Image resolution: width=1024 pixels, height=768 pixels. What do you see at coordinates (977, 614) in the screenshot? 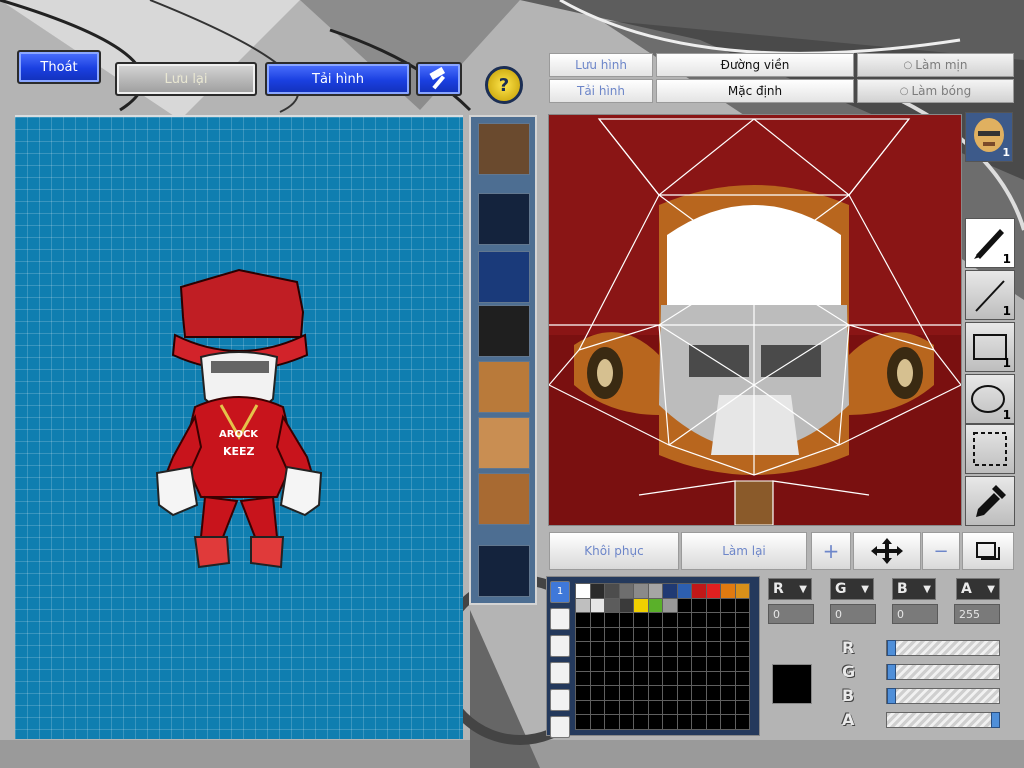
I see `a-value-field: 255` at bounding box center [977, 614].